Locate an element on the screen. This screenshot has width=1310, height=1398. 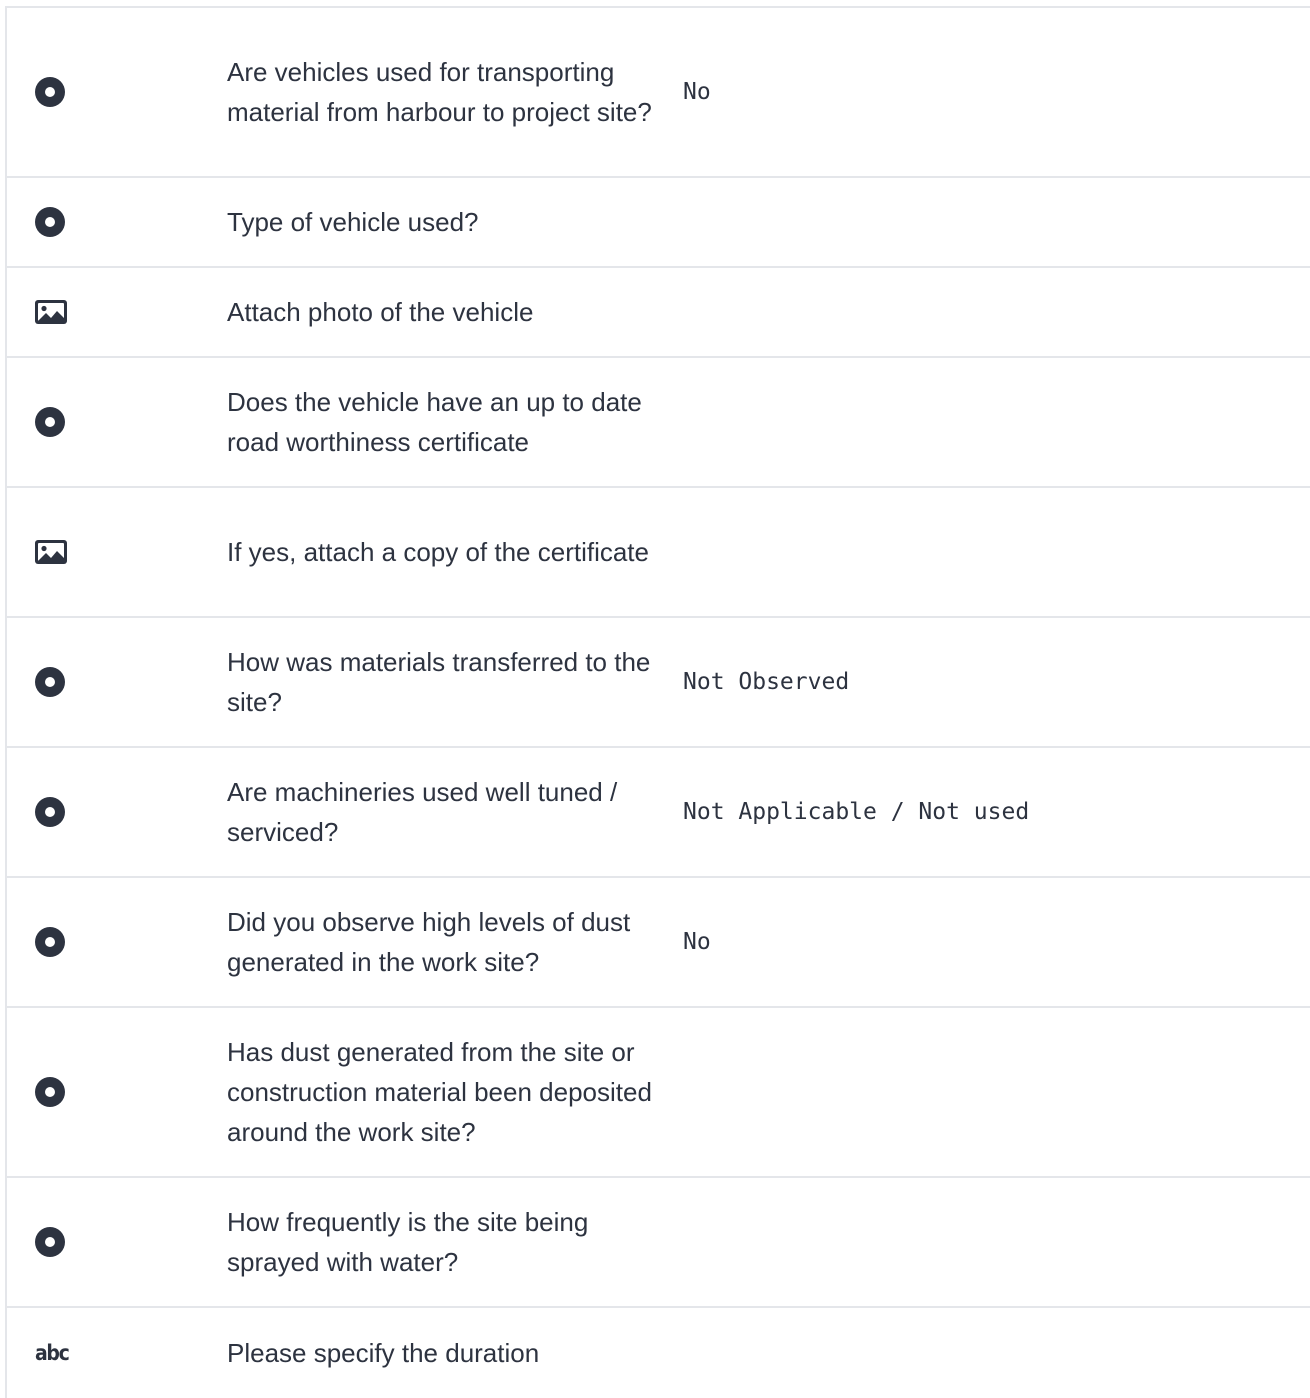
table-row: If yes, attach a copy of the certificate is located at coordinates (658, 553).